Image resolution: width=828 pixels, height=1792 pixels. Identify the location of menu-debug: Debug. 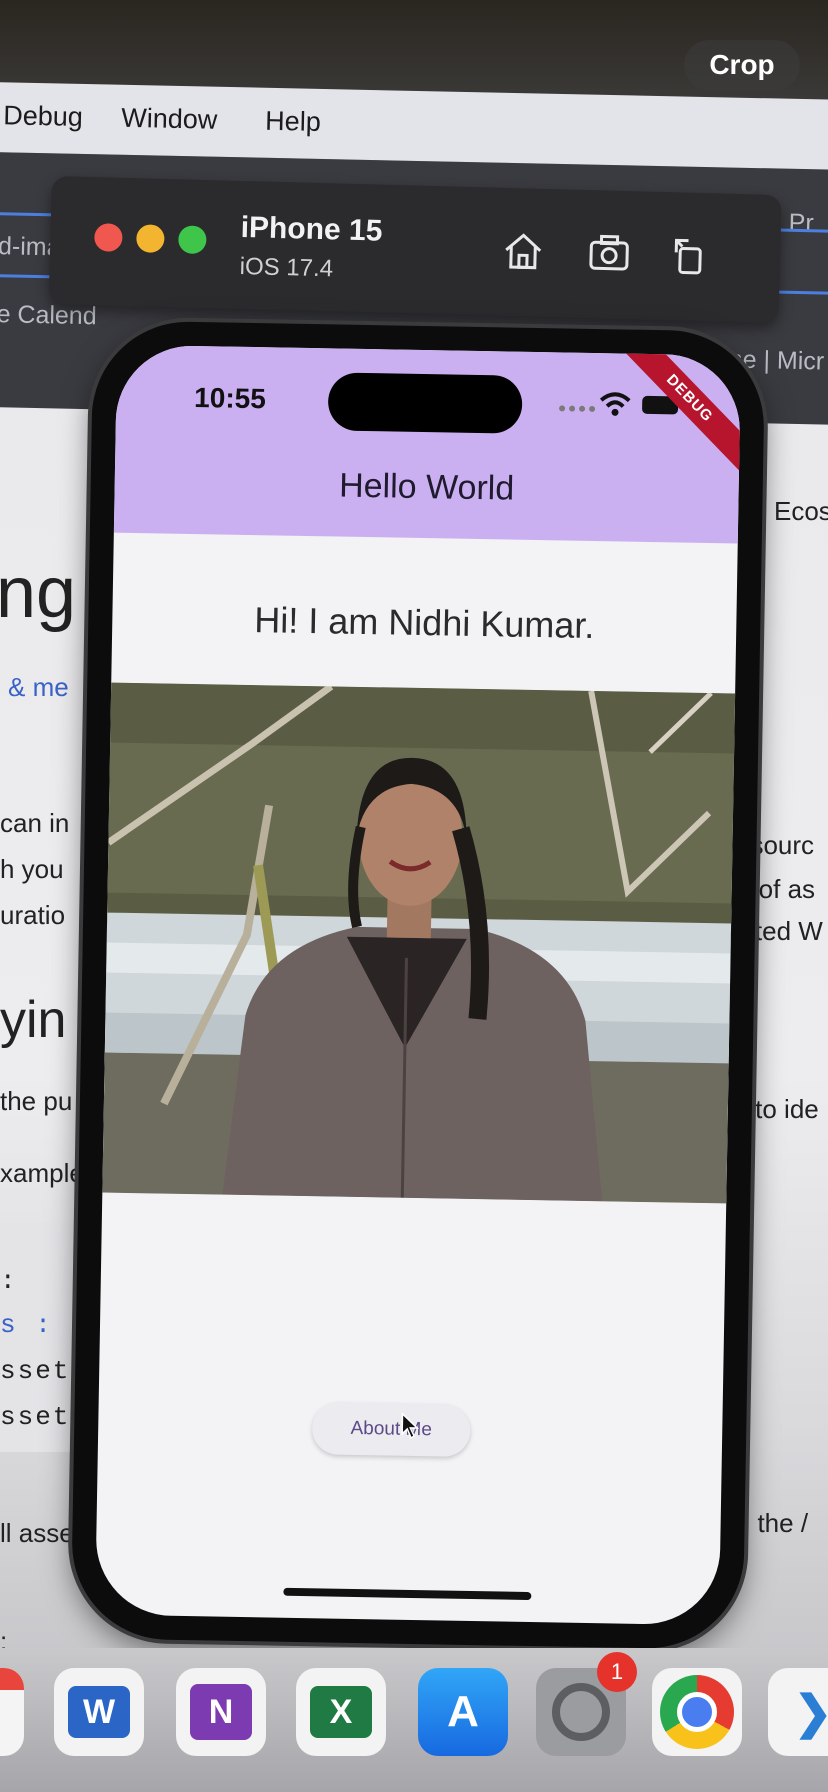
(43, 116).